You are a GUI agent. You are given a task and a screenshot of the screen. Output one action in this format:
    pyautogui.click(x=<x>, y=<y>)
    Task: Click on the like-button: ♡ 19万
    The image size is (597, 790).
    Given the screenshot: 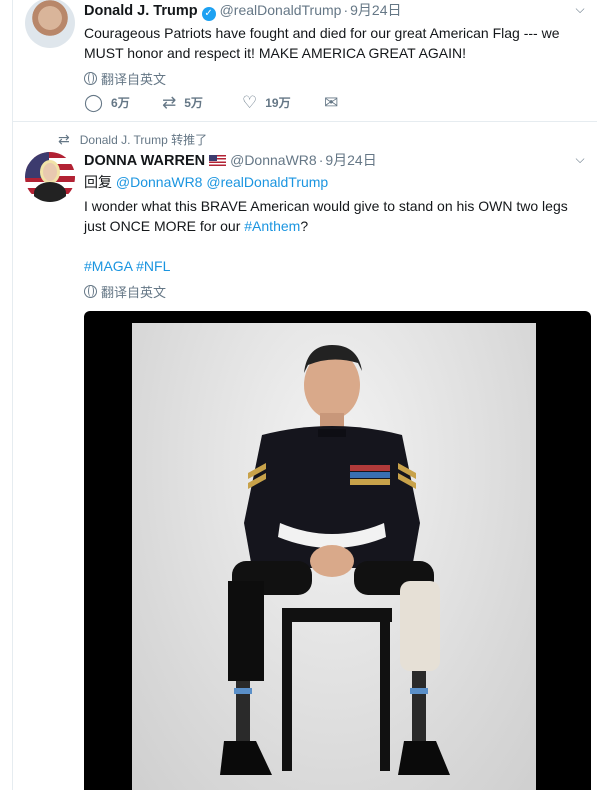 What is the action you would take?
    pyautogui.click(x=283, y=102)
    